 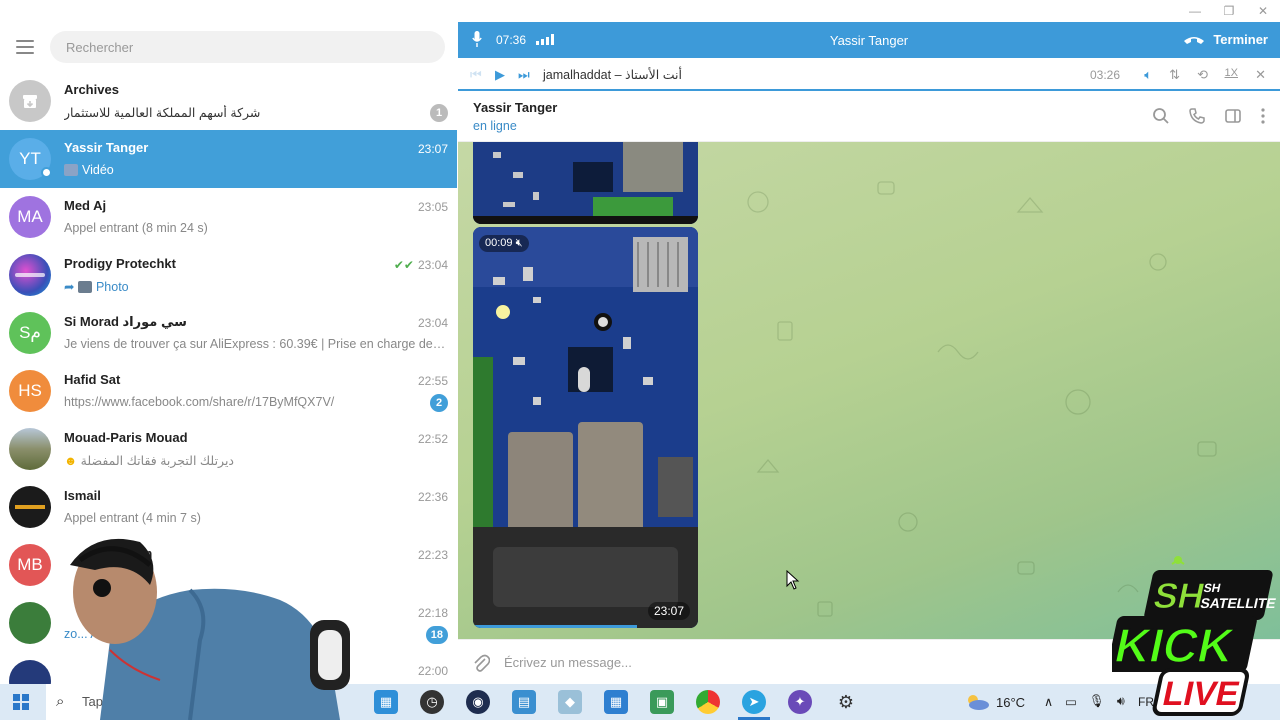 I want to click on camera-app-icon: ◉, so click(x=478, y=702).